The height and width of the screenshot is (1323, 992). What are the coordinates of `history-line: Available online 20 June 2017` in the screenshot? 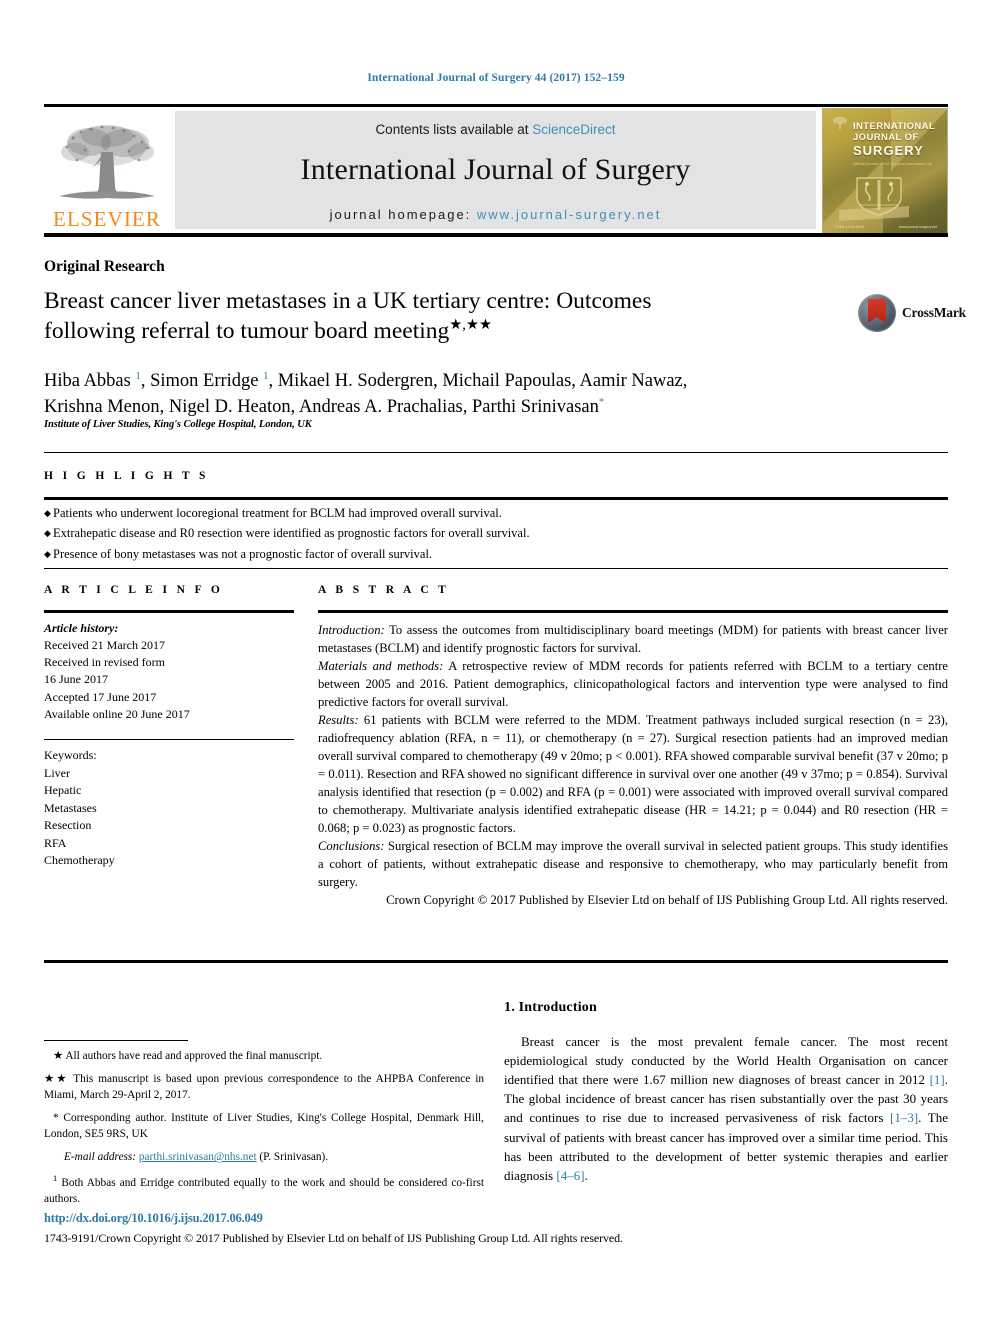 It's located at (117, 713).